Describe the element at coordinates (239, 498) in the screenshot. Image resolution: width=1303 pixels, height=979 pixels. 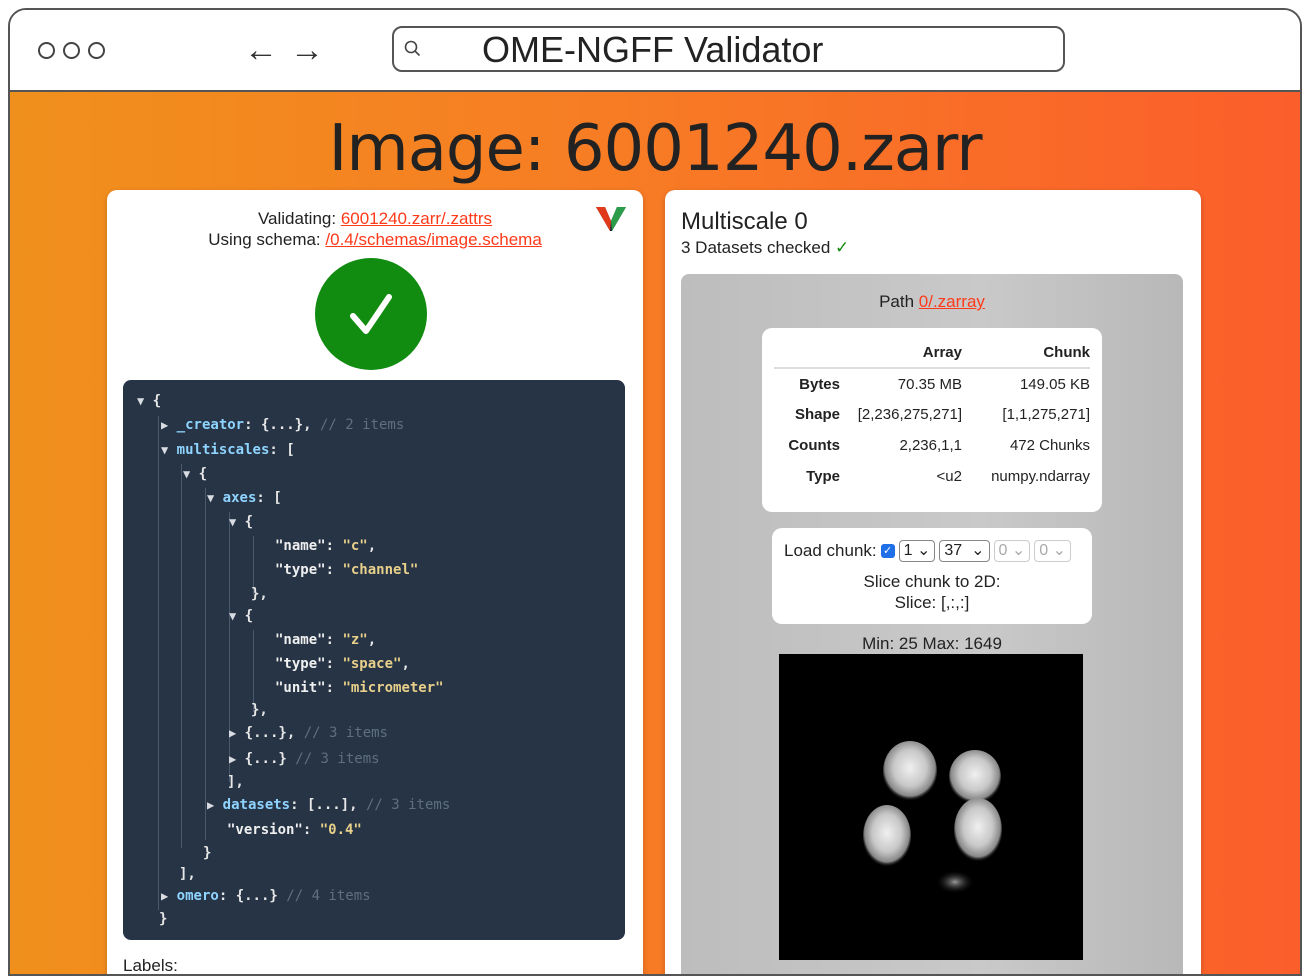
I see `json-key: axes` at that location.